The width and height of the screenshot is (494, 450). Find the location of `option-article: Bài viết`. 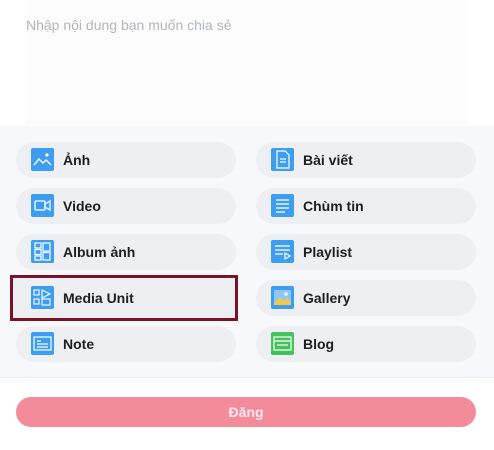

option-article: Bài viết is located at coordinates (366, 160).